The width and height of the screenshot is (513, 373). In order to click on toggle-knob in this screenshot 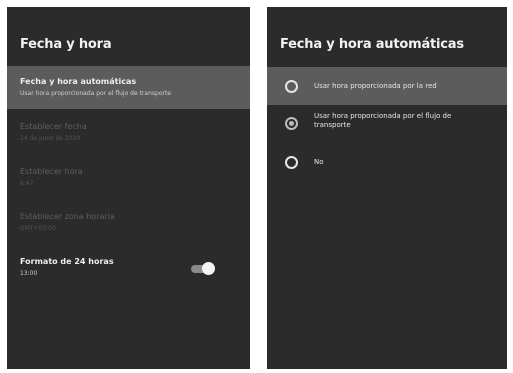, I will do `click(208, 268)`.